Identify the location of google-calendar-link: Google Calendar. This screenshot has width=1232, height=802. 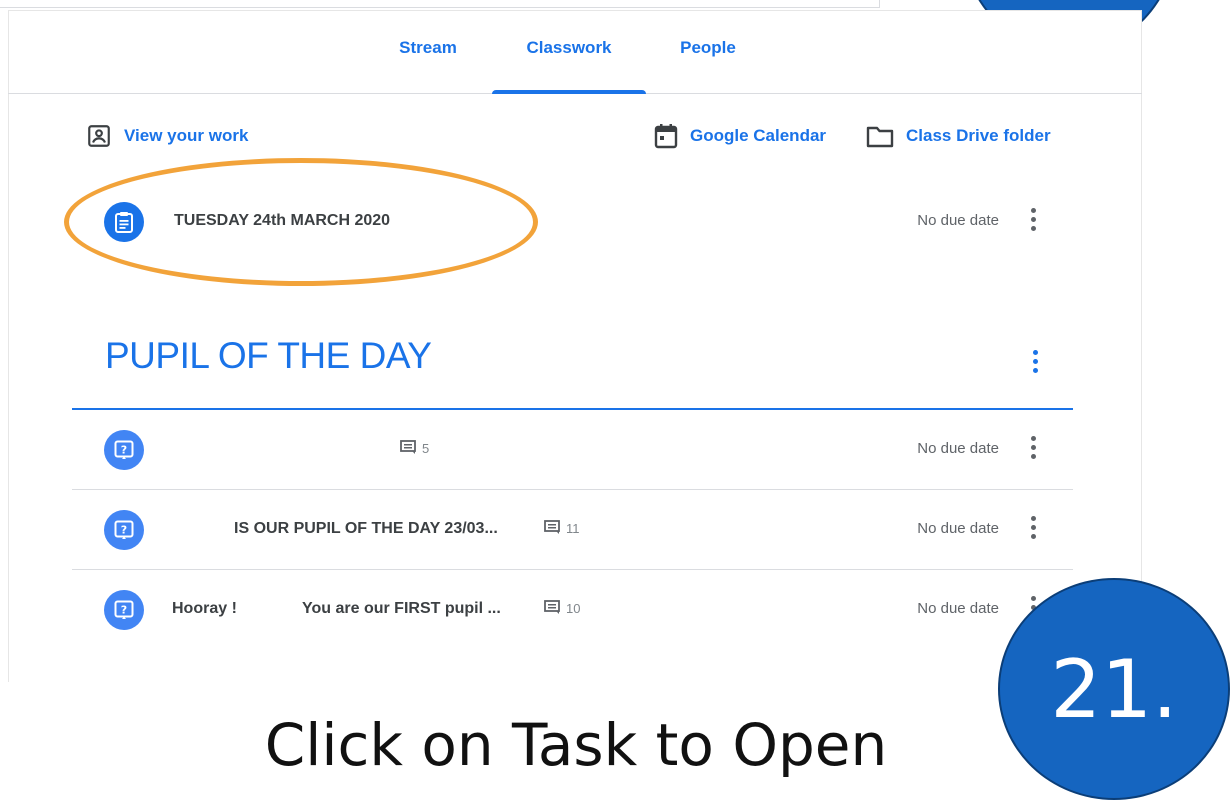
(740, 136).